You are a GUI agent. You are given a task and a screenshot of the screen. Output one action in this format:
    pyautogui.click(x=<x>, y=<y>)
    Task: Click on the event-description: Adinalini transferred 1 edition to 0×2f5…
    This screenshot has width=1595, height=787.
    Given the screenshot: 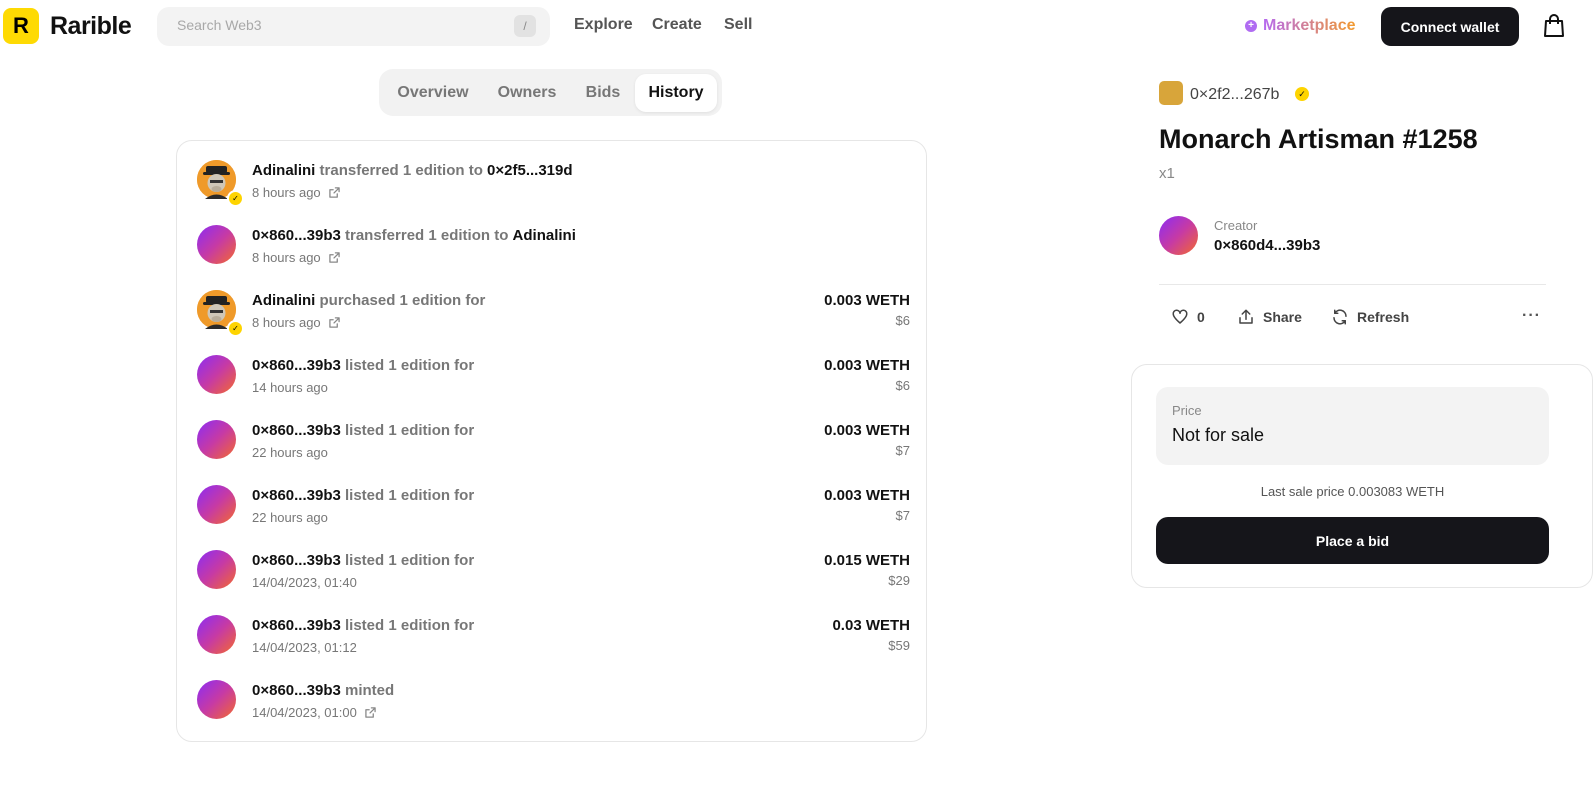 What is the action you would take?
    pyautogui.click(x=412, y=170)
    